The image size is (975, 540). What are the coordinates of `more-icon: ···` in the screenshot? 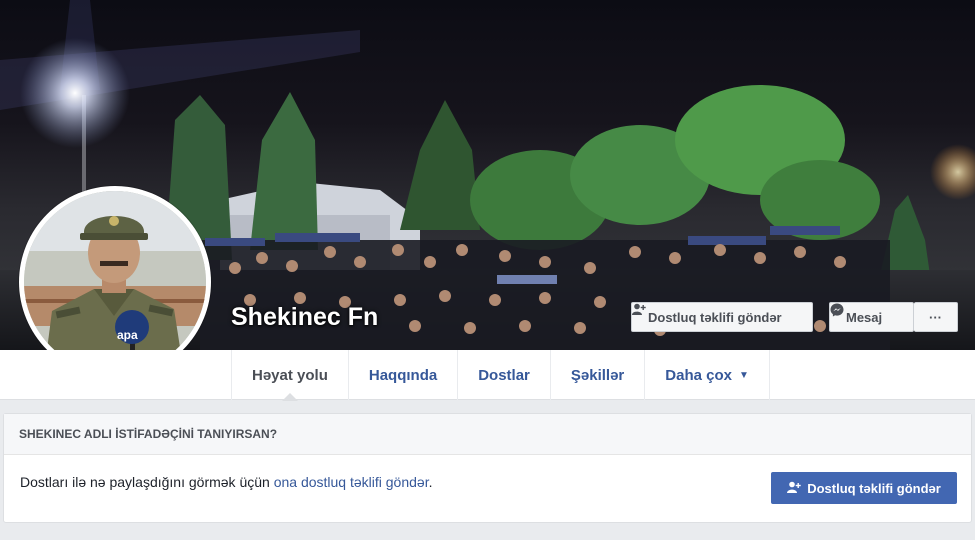 It's located at (935, 317).